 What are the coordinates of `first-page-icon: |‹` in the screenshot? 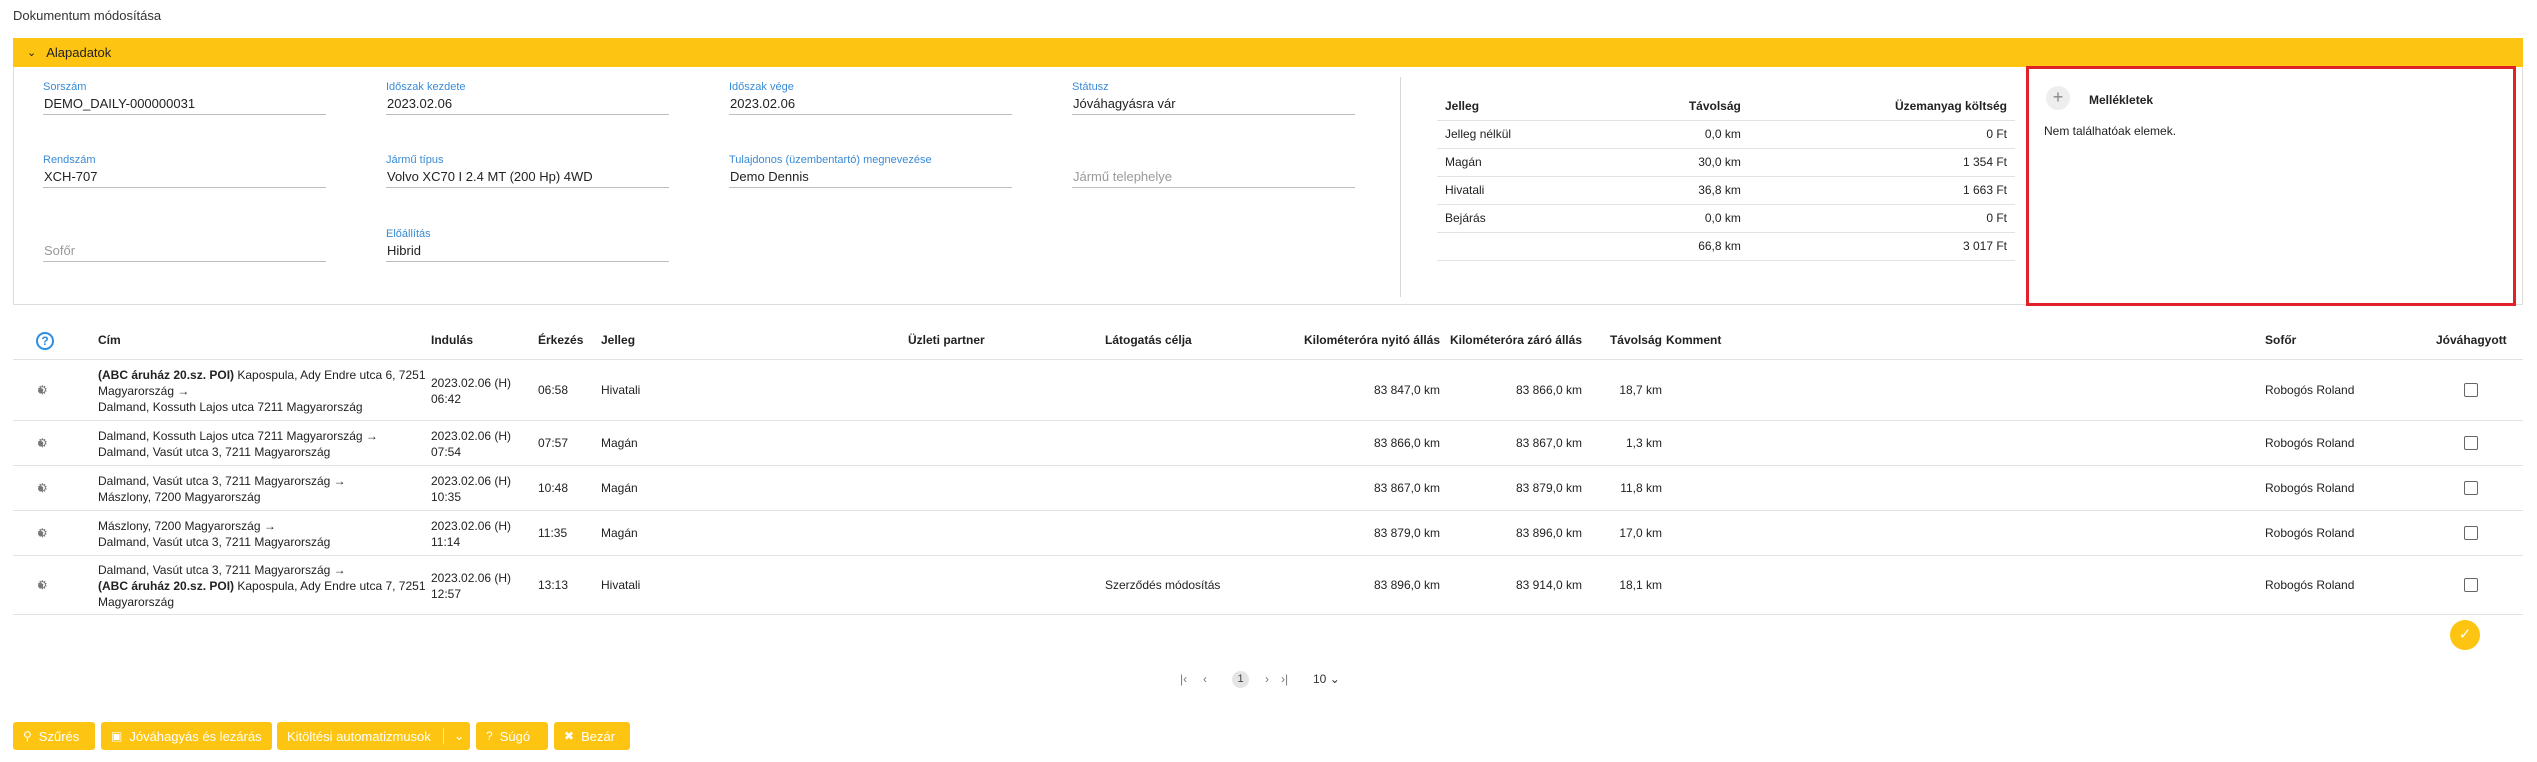 It's located at (1183, 679).